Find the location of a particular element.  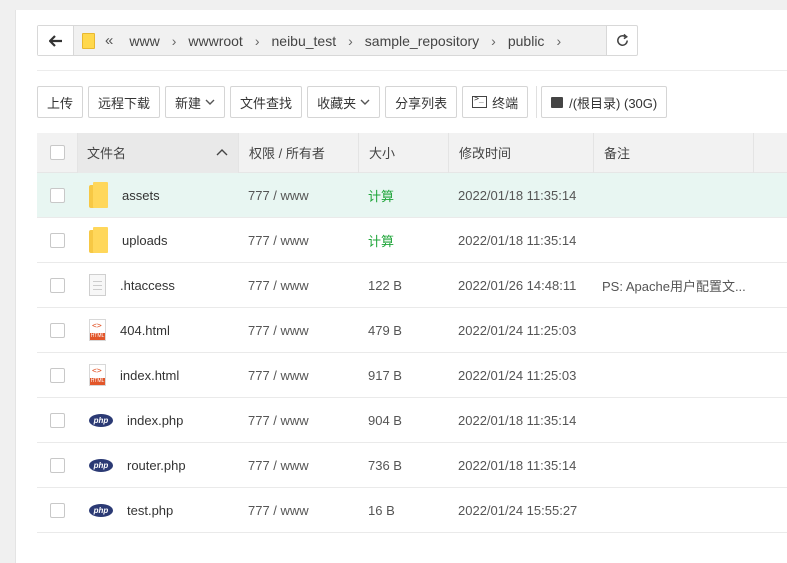

terminal-icon is located at coordinates (480, 101).